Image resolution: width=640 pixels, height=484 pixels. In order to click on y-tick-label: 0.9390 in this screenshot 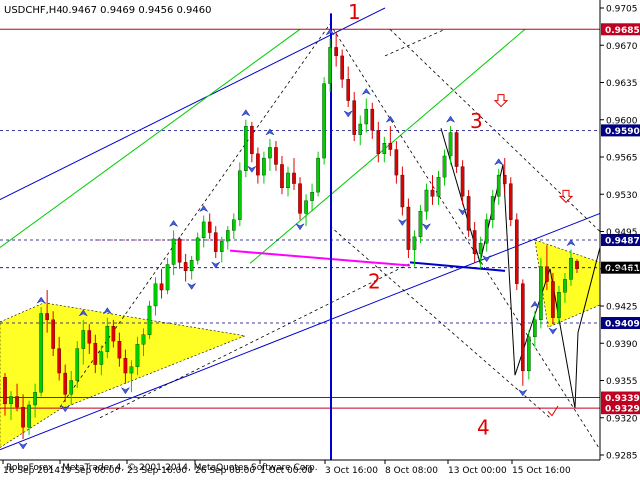, I will do `click(622, 345)`.